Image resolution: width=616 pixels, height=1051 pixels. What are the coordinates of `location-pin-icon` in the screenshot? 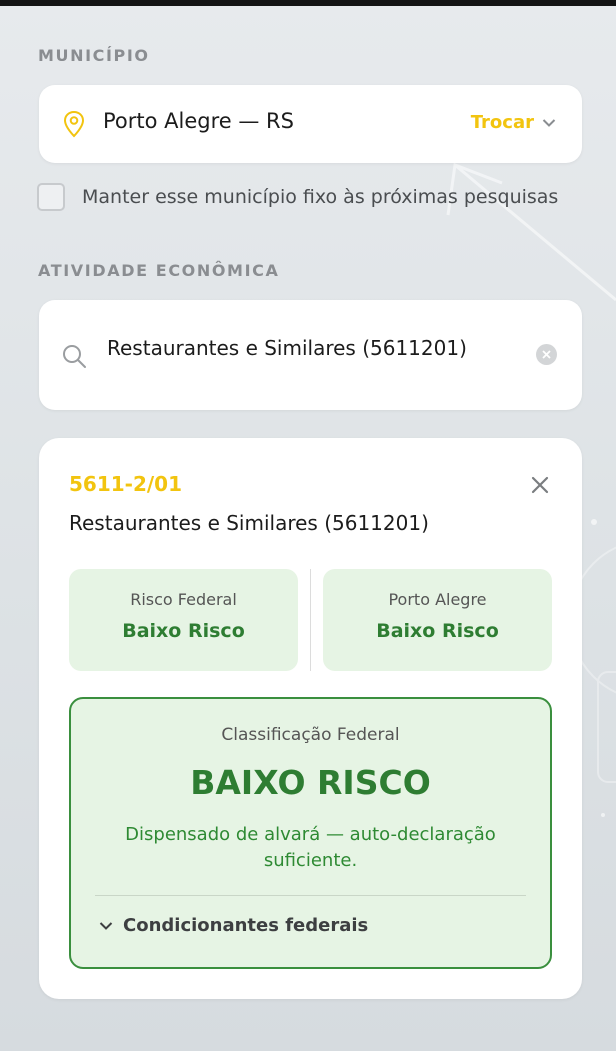 It's located at (74, 124).